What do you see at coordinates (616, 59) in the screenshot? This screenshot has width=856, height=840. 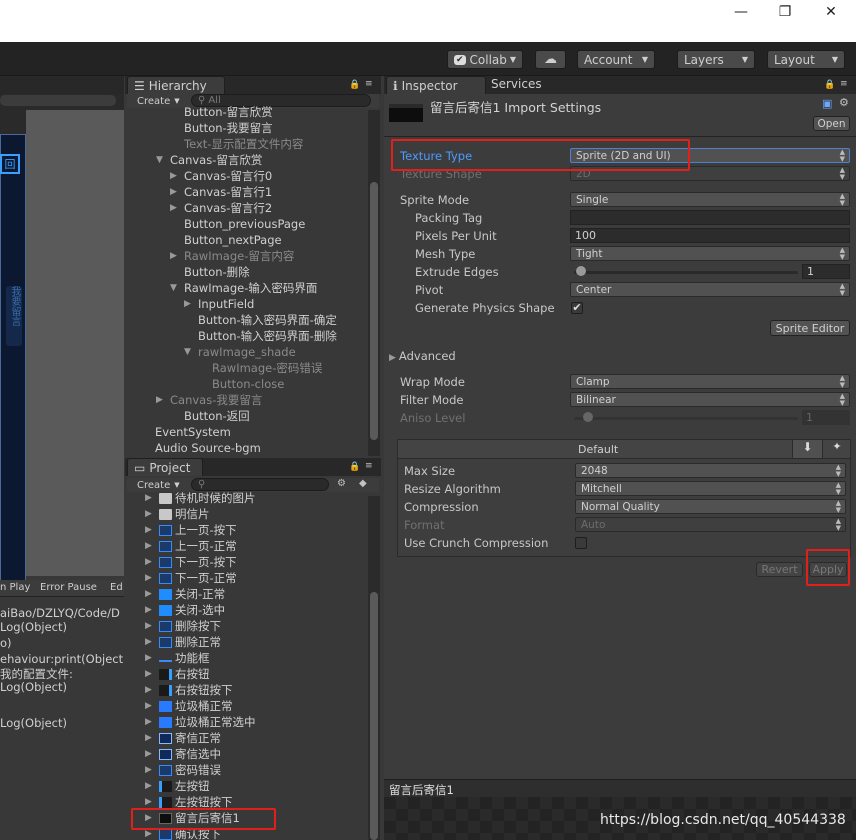 I see `account-button: Account ▼` at bounding box center [616, 59].